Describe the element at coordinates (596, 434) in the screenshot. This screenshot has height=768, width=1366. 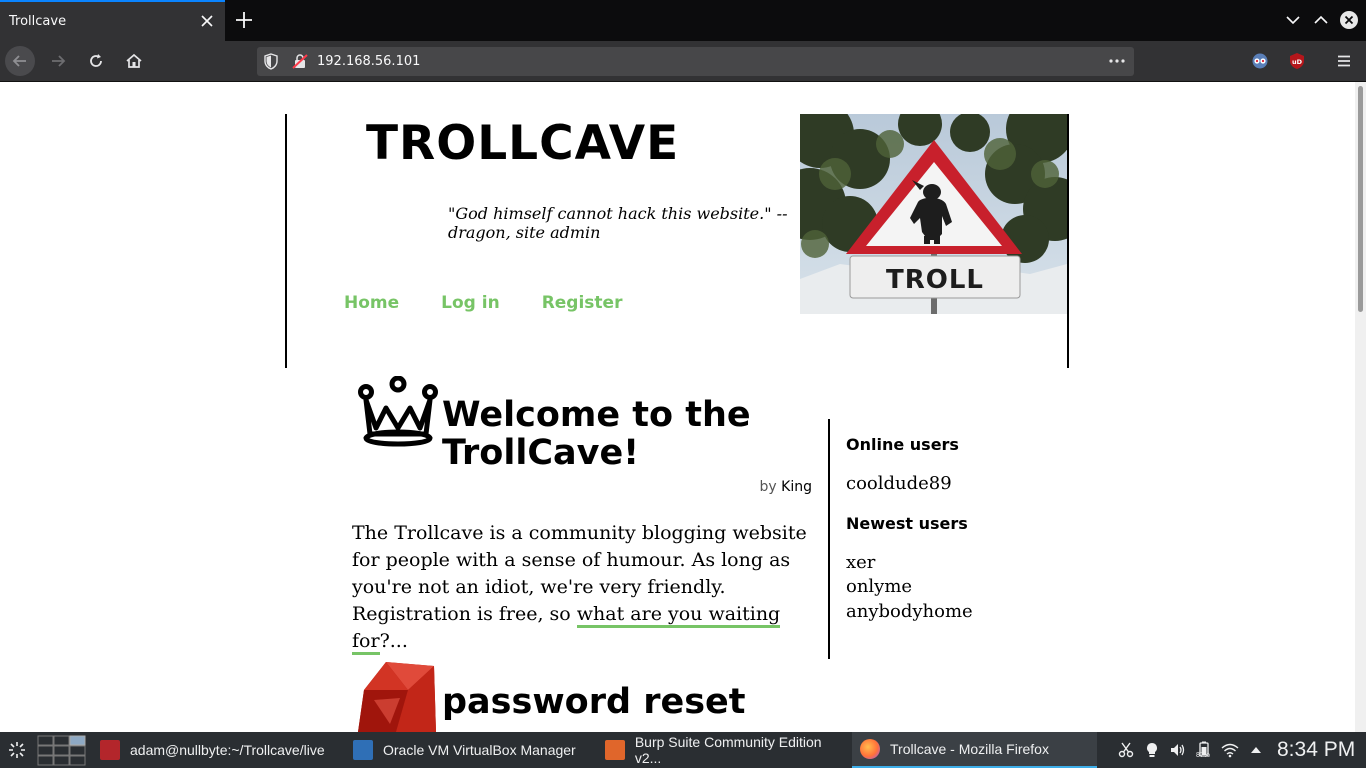
I see `post-title: Welcome to the TrollCave!` at that location.